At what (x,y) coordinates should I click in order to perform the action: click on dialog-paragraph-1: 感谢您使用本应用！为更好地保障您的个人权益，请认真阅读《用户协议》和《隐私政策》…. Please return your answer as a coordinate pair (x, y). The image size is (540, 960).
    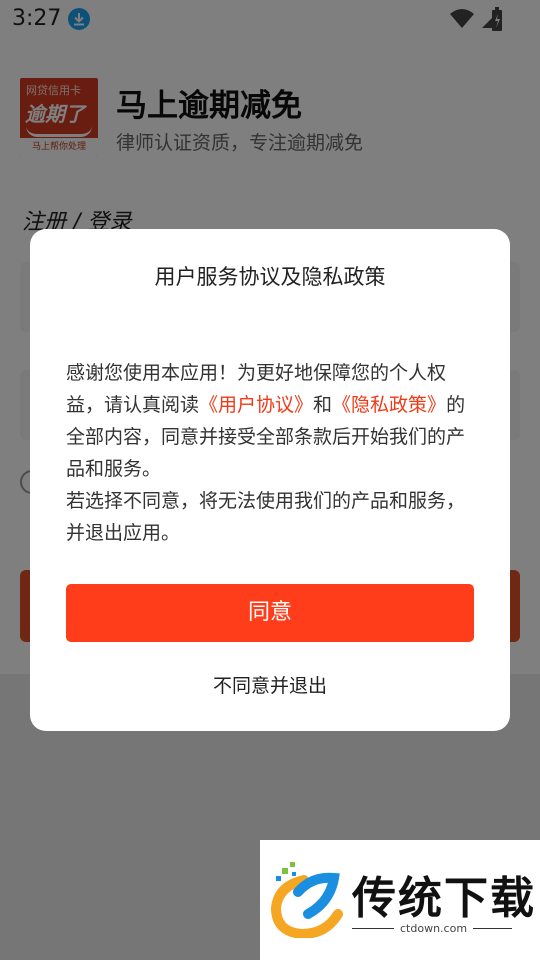
    Looking at the image, I should click on (266, 421).